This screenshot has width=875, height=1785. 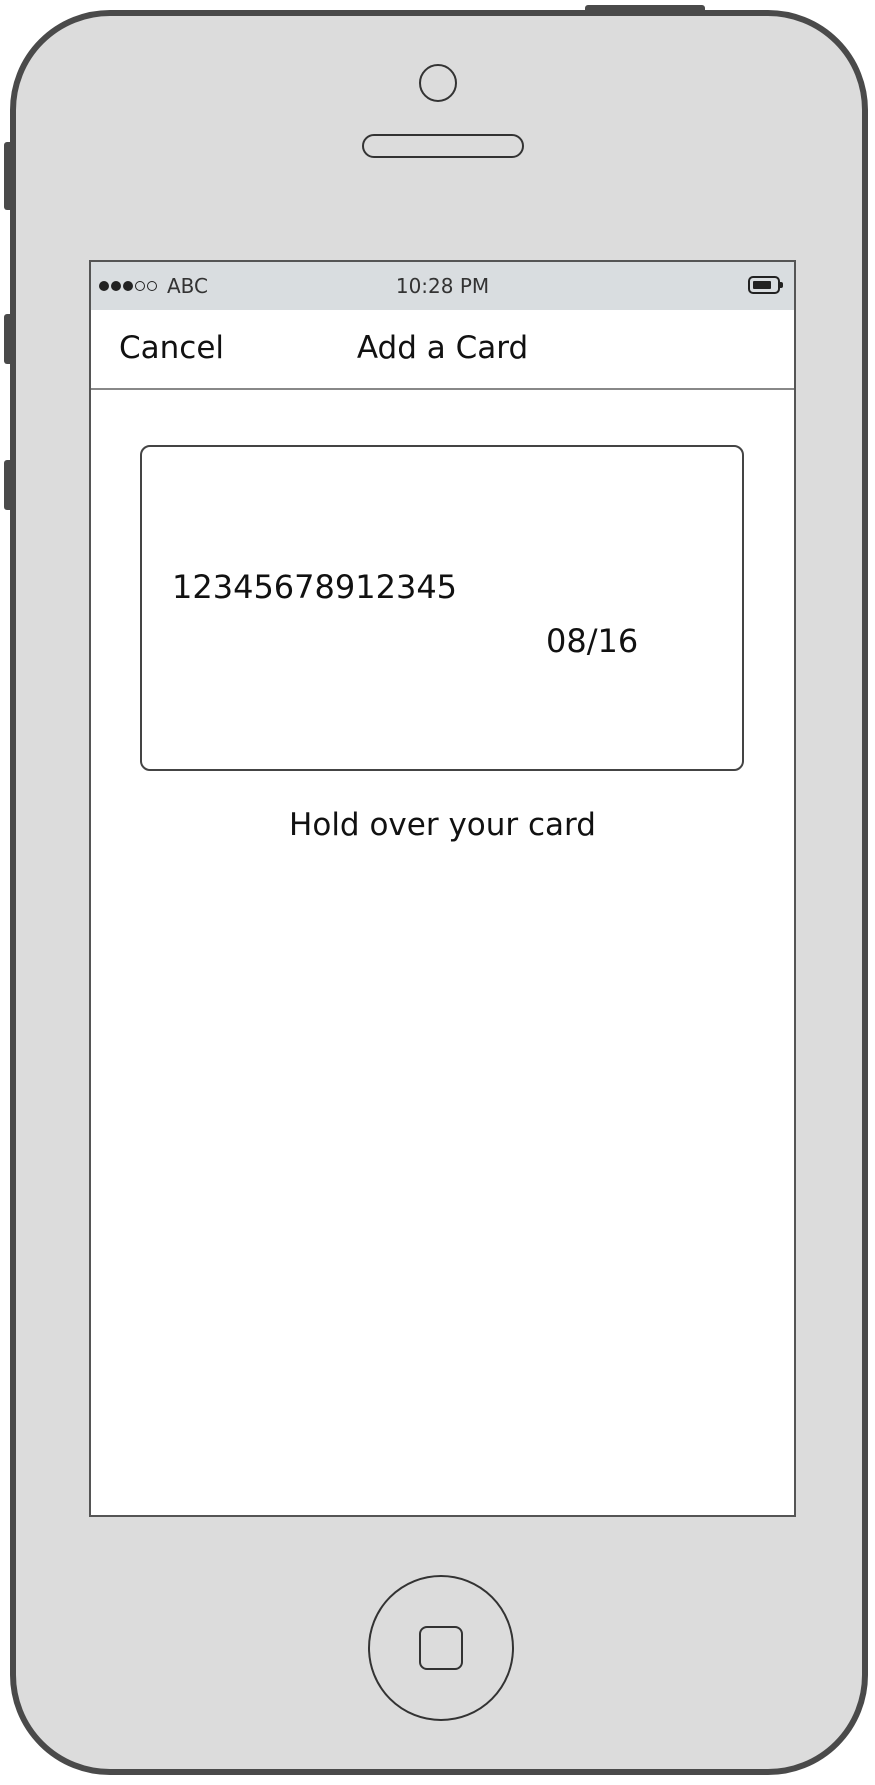 I want to click on scan-instruction: Hold over your card, so click(x=442, y=825).